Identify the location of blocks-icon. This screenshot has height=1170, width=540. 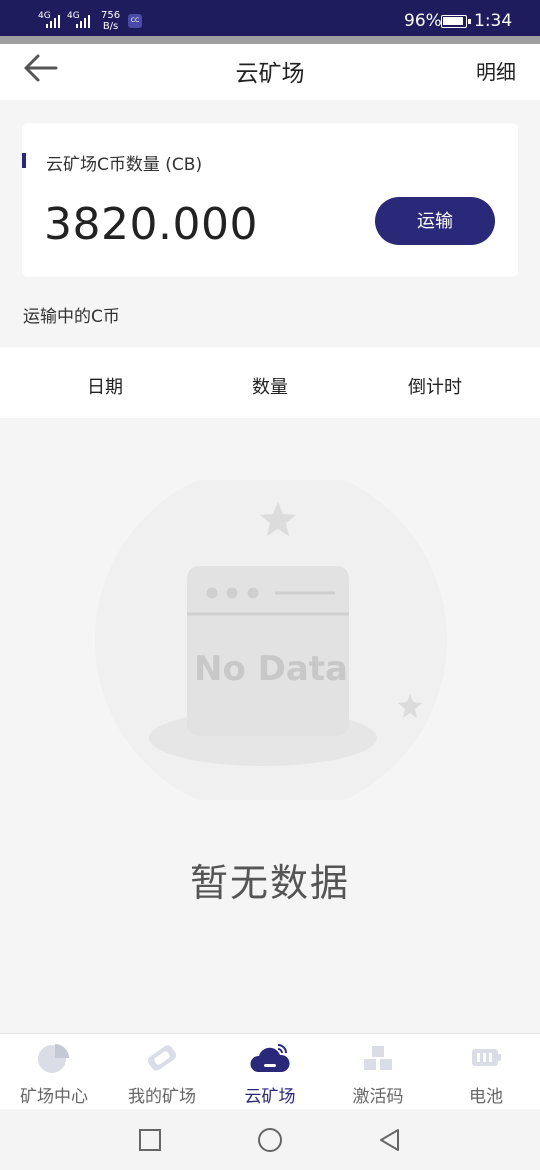
(378, 1058).